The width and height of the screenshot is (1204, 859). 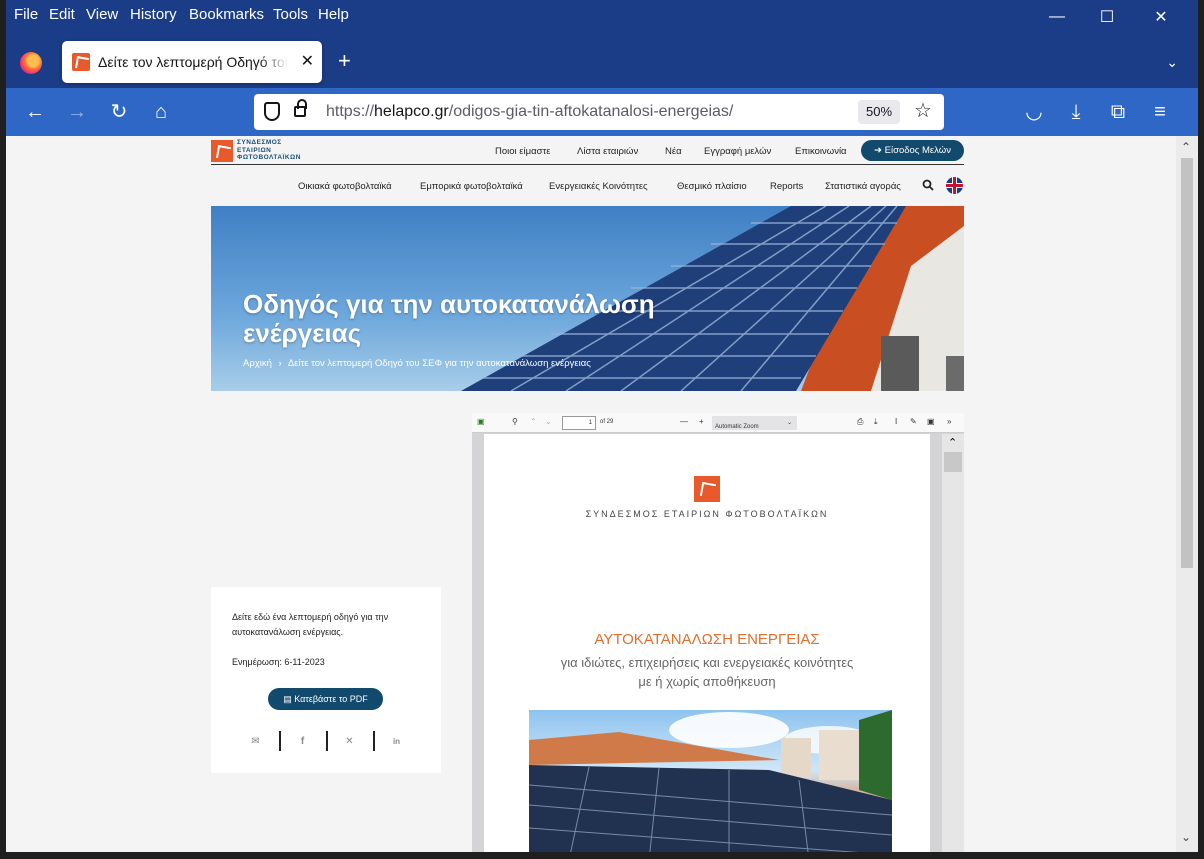 What do you see at coordinates (548, 421) in the screenshot?
I see `next-page-icon: ⌄` at bounding box center [548, 421].